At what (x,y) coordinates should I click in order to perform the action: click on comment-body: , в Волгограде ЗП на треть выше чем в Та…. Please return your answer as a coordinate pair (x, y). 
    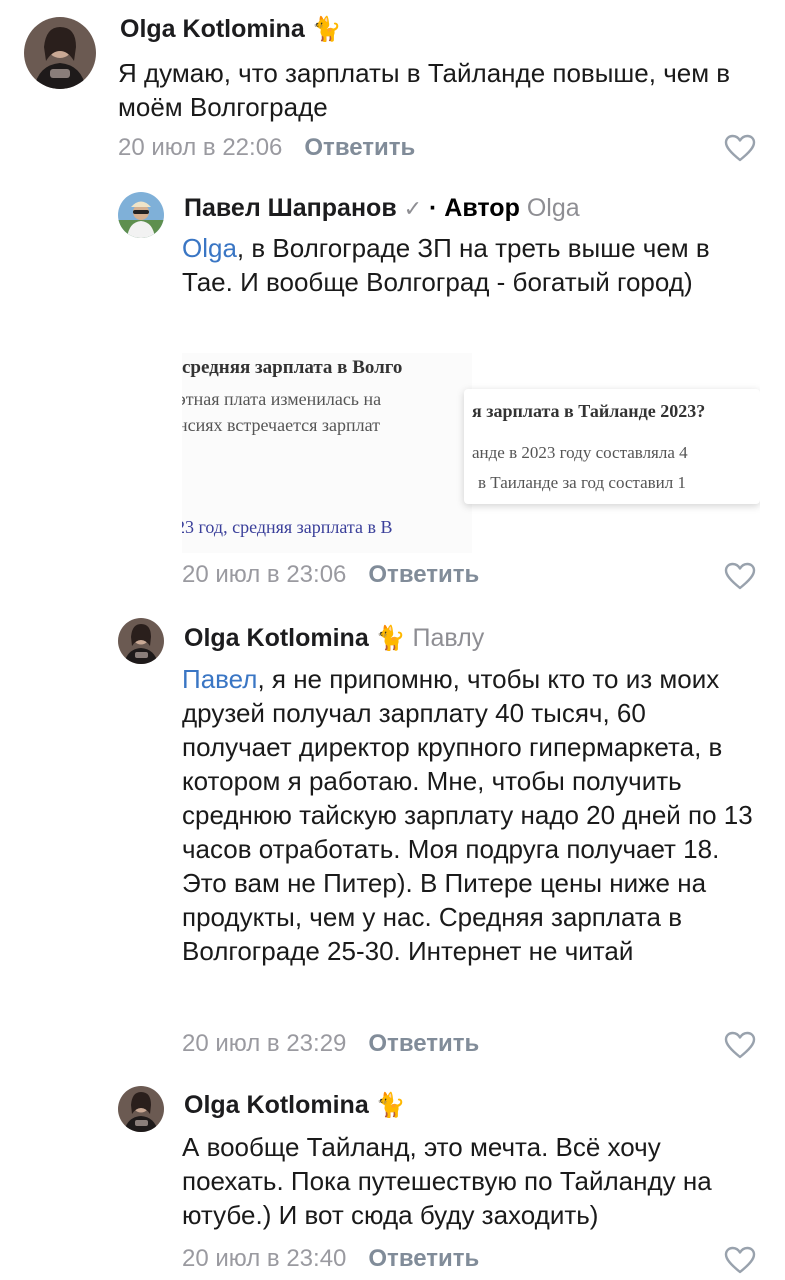
    Looking at the image, I should click on (446, 265).